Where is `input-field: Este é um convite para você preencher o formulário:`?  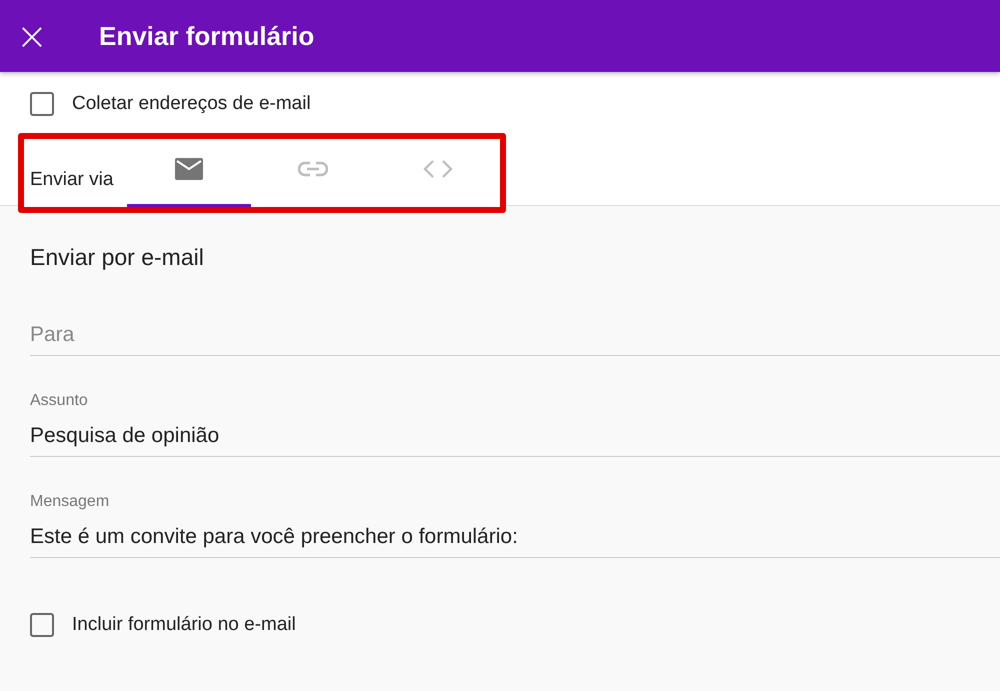 input-field: Este é um convite para você preencher o formulário: is located at coordinates (515, 541).